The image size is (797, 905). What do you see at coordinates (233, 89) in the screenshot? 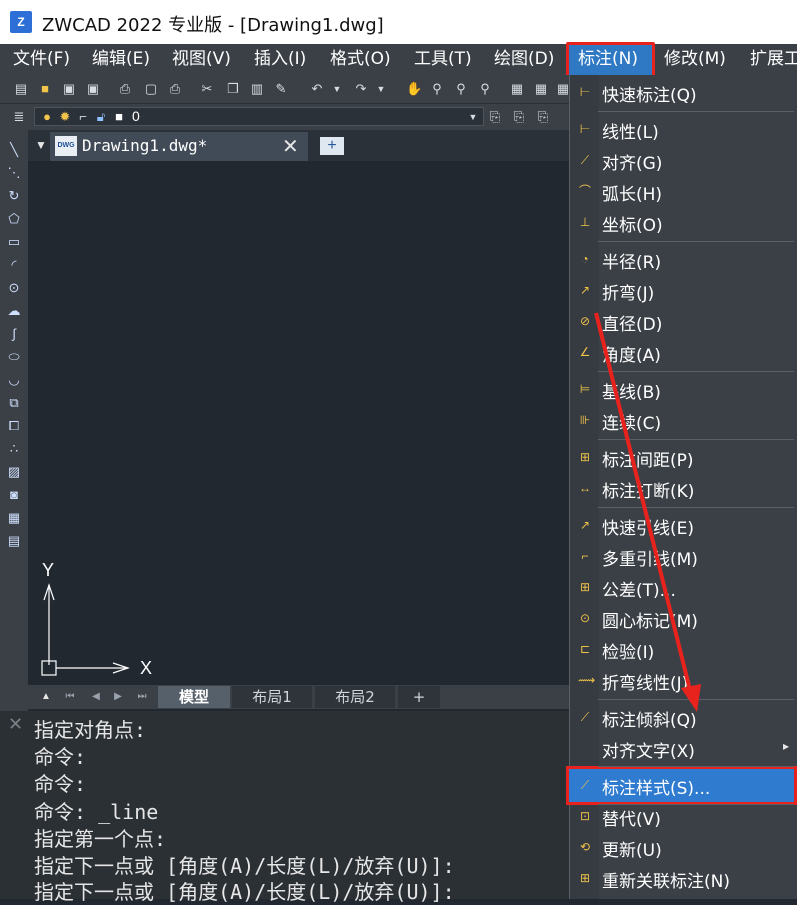
I see `copy-icon: ❐` at bounding box center [233, 89].